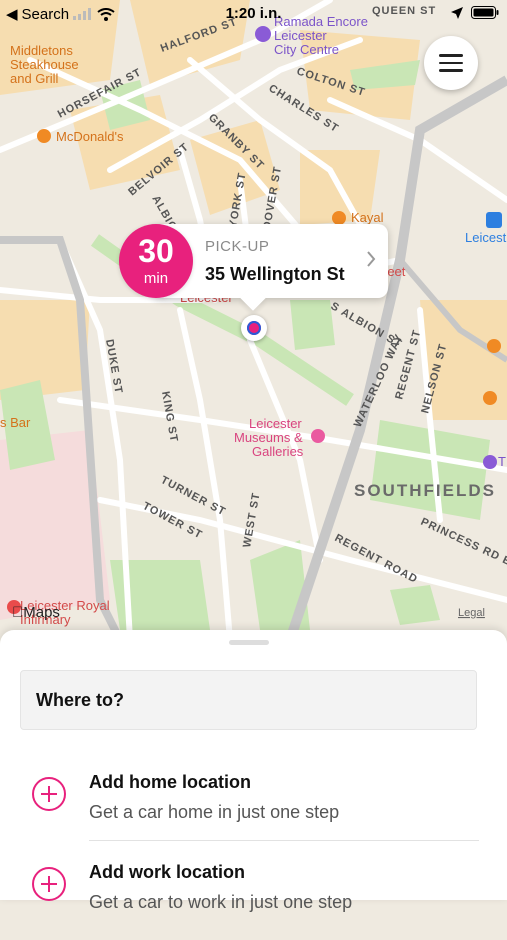 The width and height of the screenshot is (507, 940). Describe the element at coordinates (451, 55) in the screenshot. I see `hamburger-icon` at that location.